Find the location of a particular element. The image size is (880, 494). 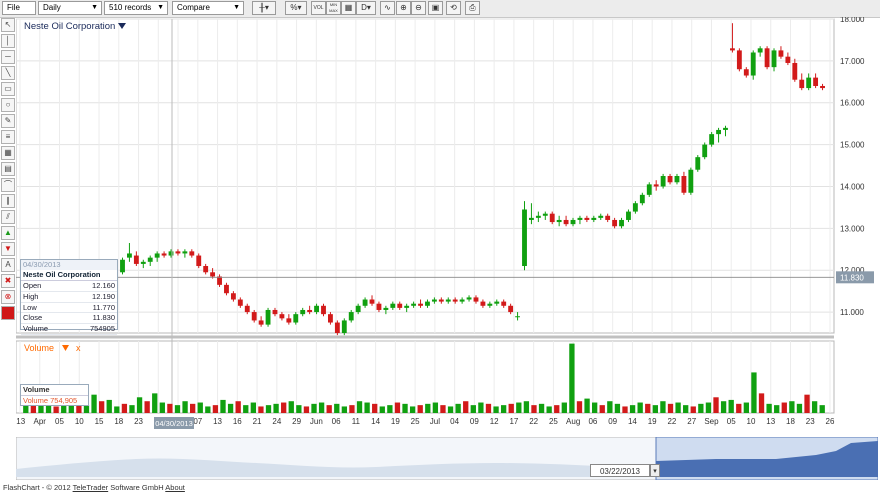

time-axis-tick: 07 is located at coordinates (197, 421).